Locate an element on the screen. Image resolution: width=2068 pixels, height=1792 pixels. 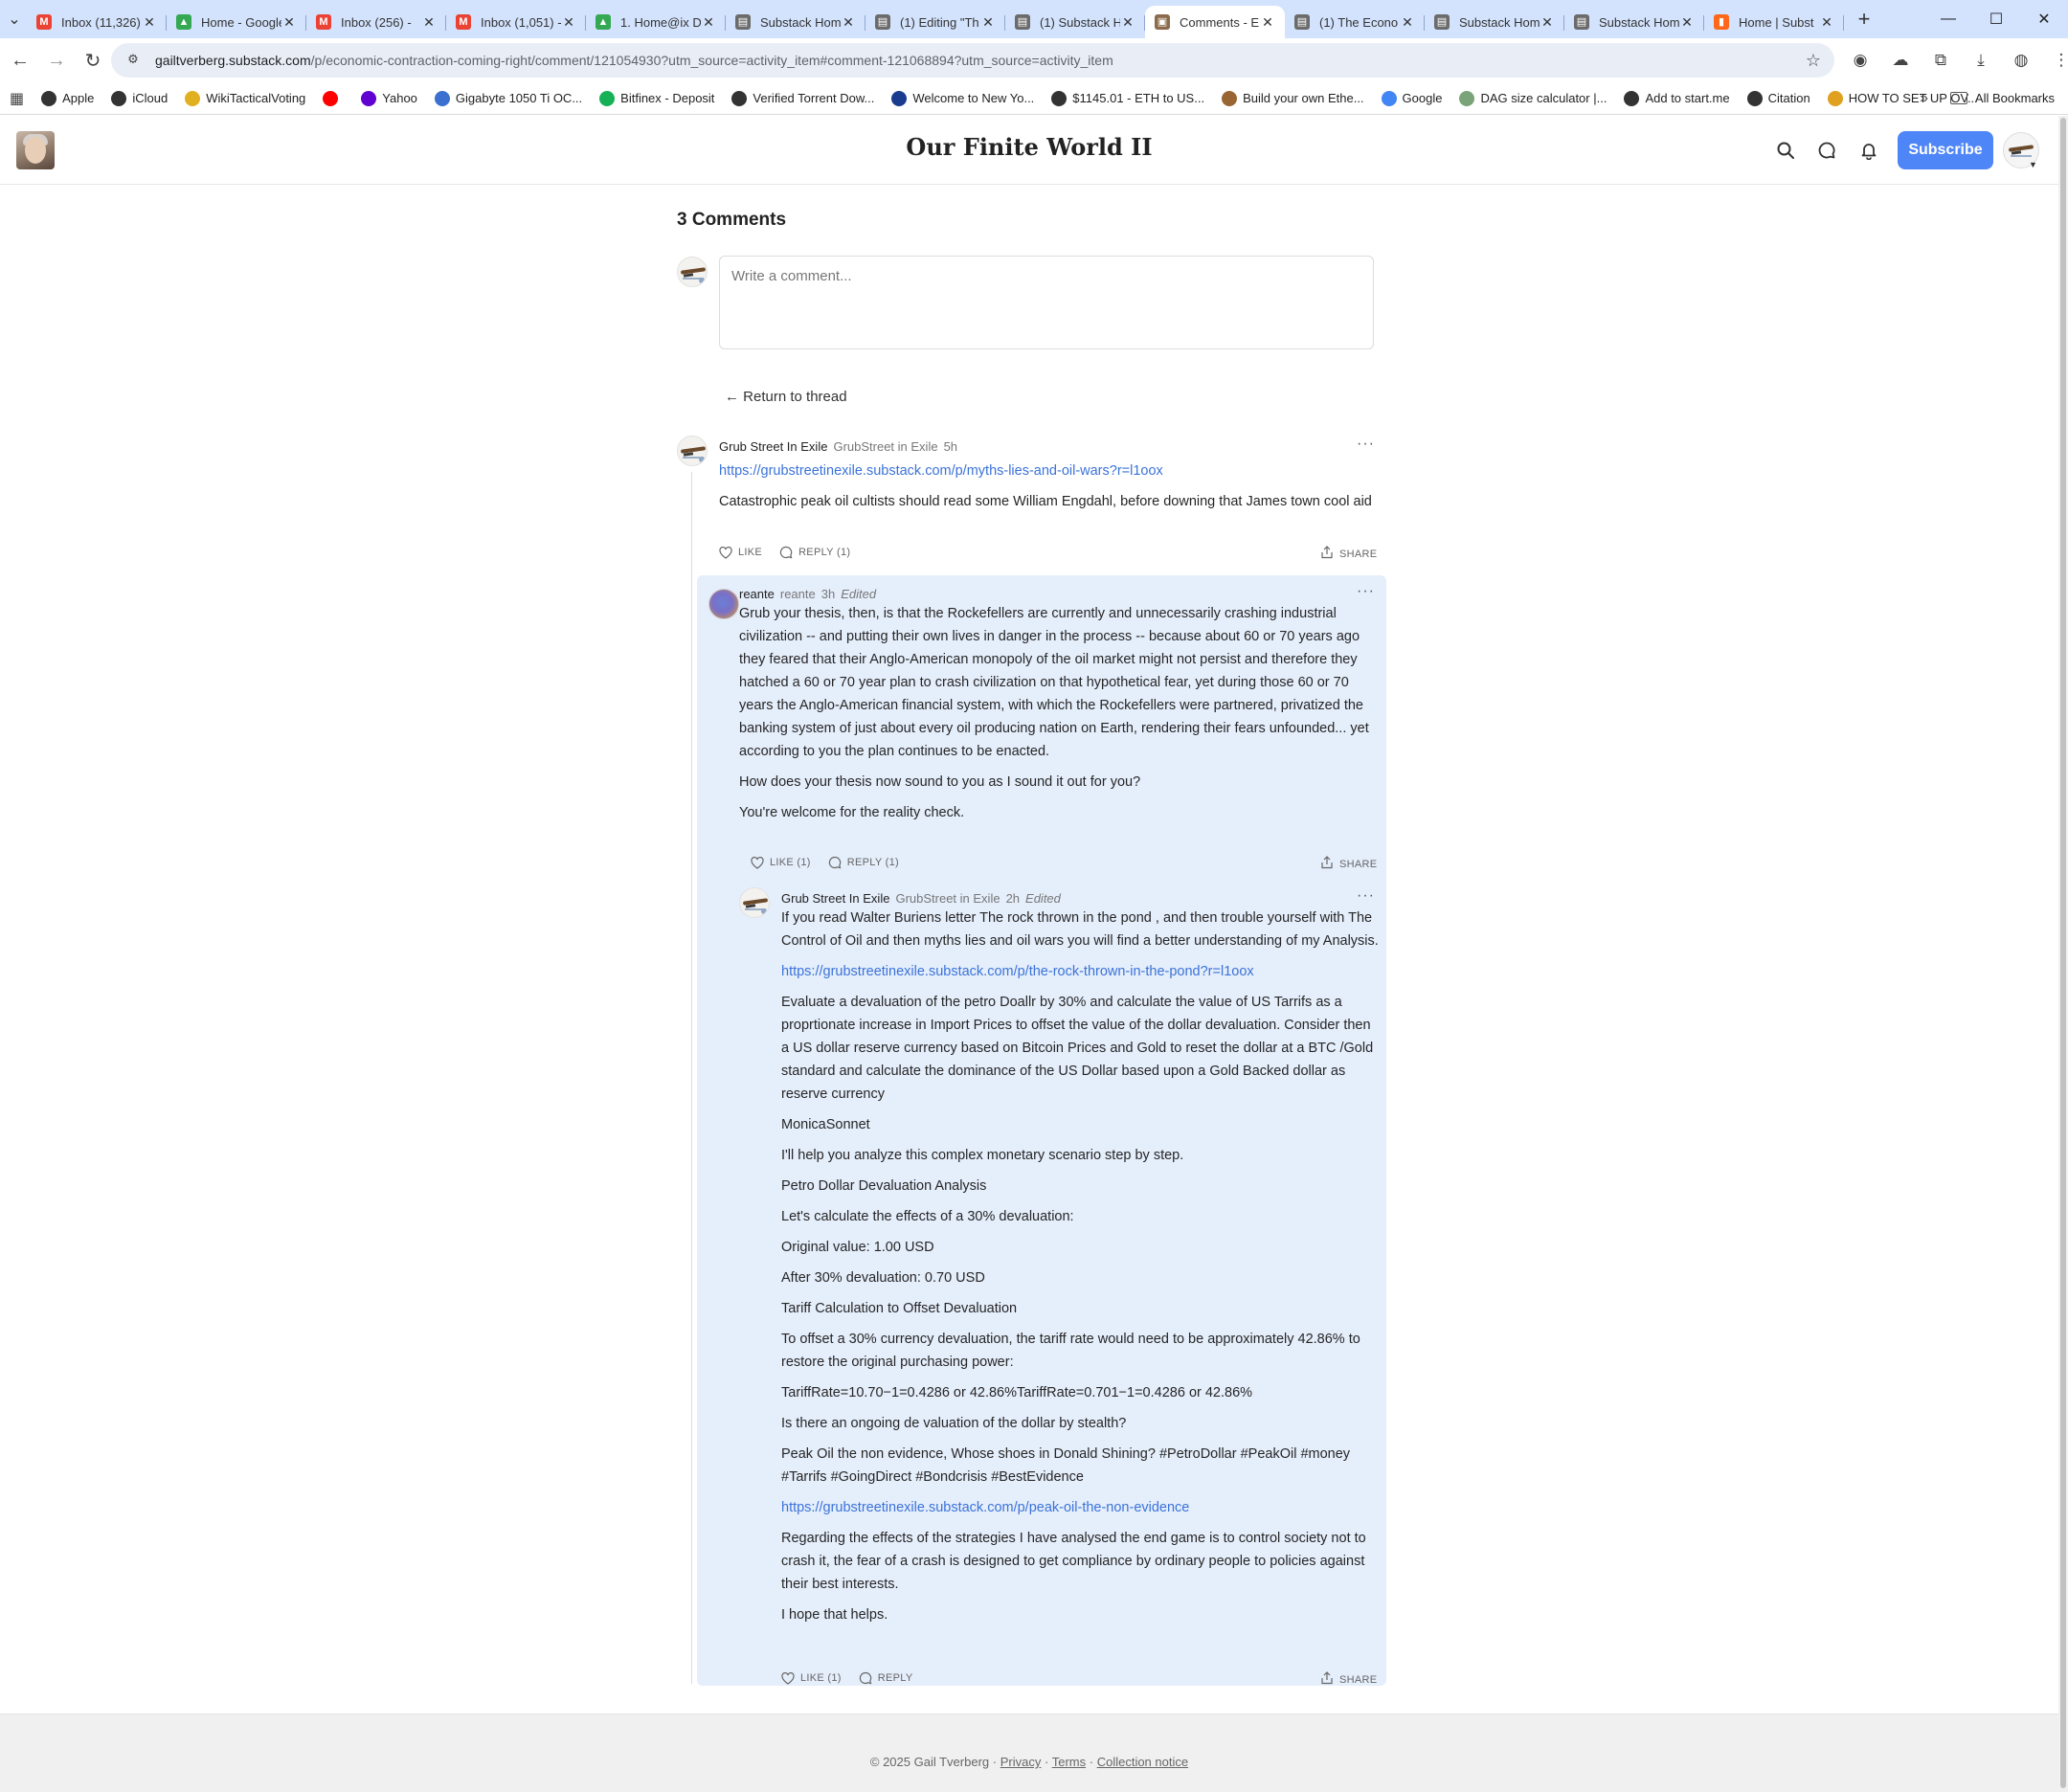
browser-tab: ▣ Comments - E ✕ is located at coordinates (1215, 22).